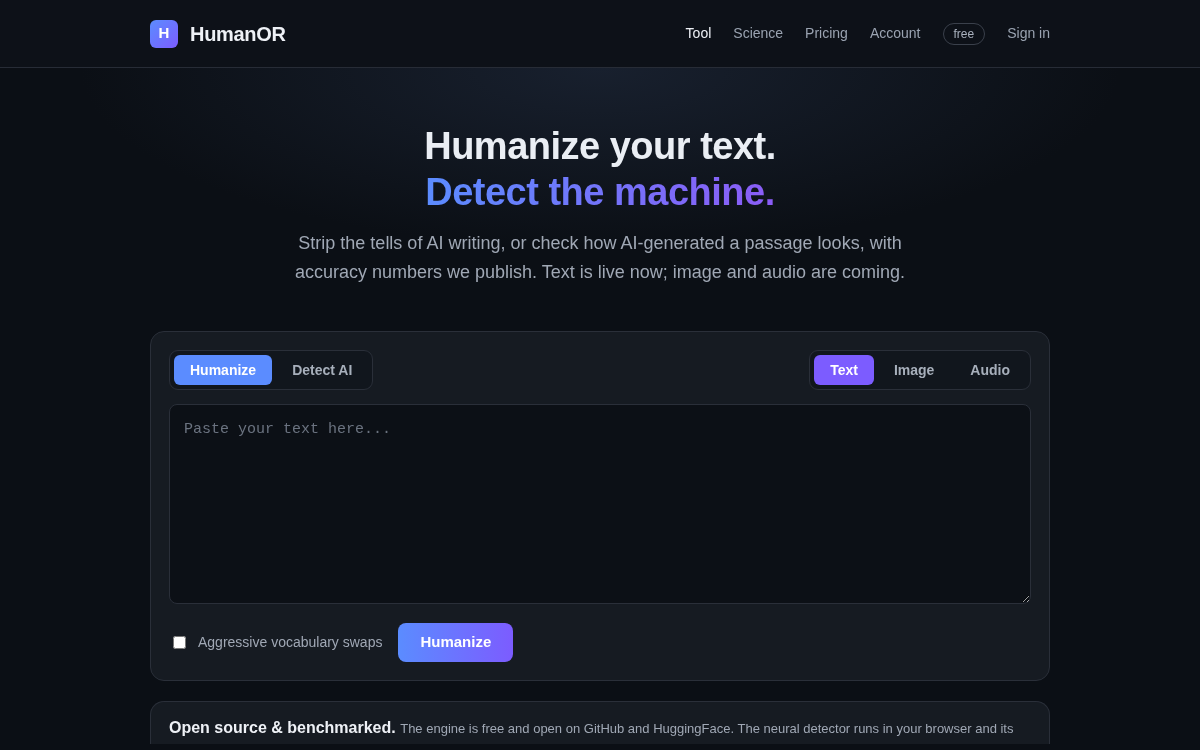 This screenshot has height=750, width=1200. I want to click on media-tab: Image, so click(914, 370).